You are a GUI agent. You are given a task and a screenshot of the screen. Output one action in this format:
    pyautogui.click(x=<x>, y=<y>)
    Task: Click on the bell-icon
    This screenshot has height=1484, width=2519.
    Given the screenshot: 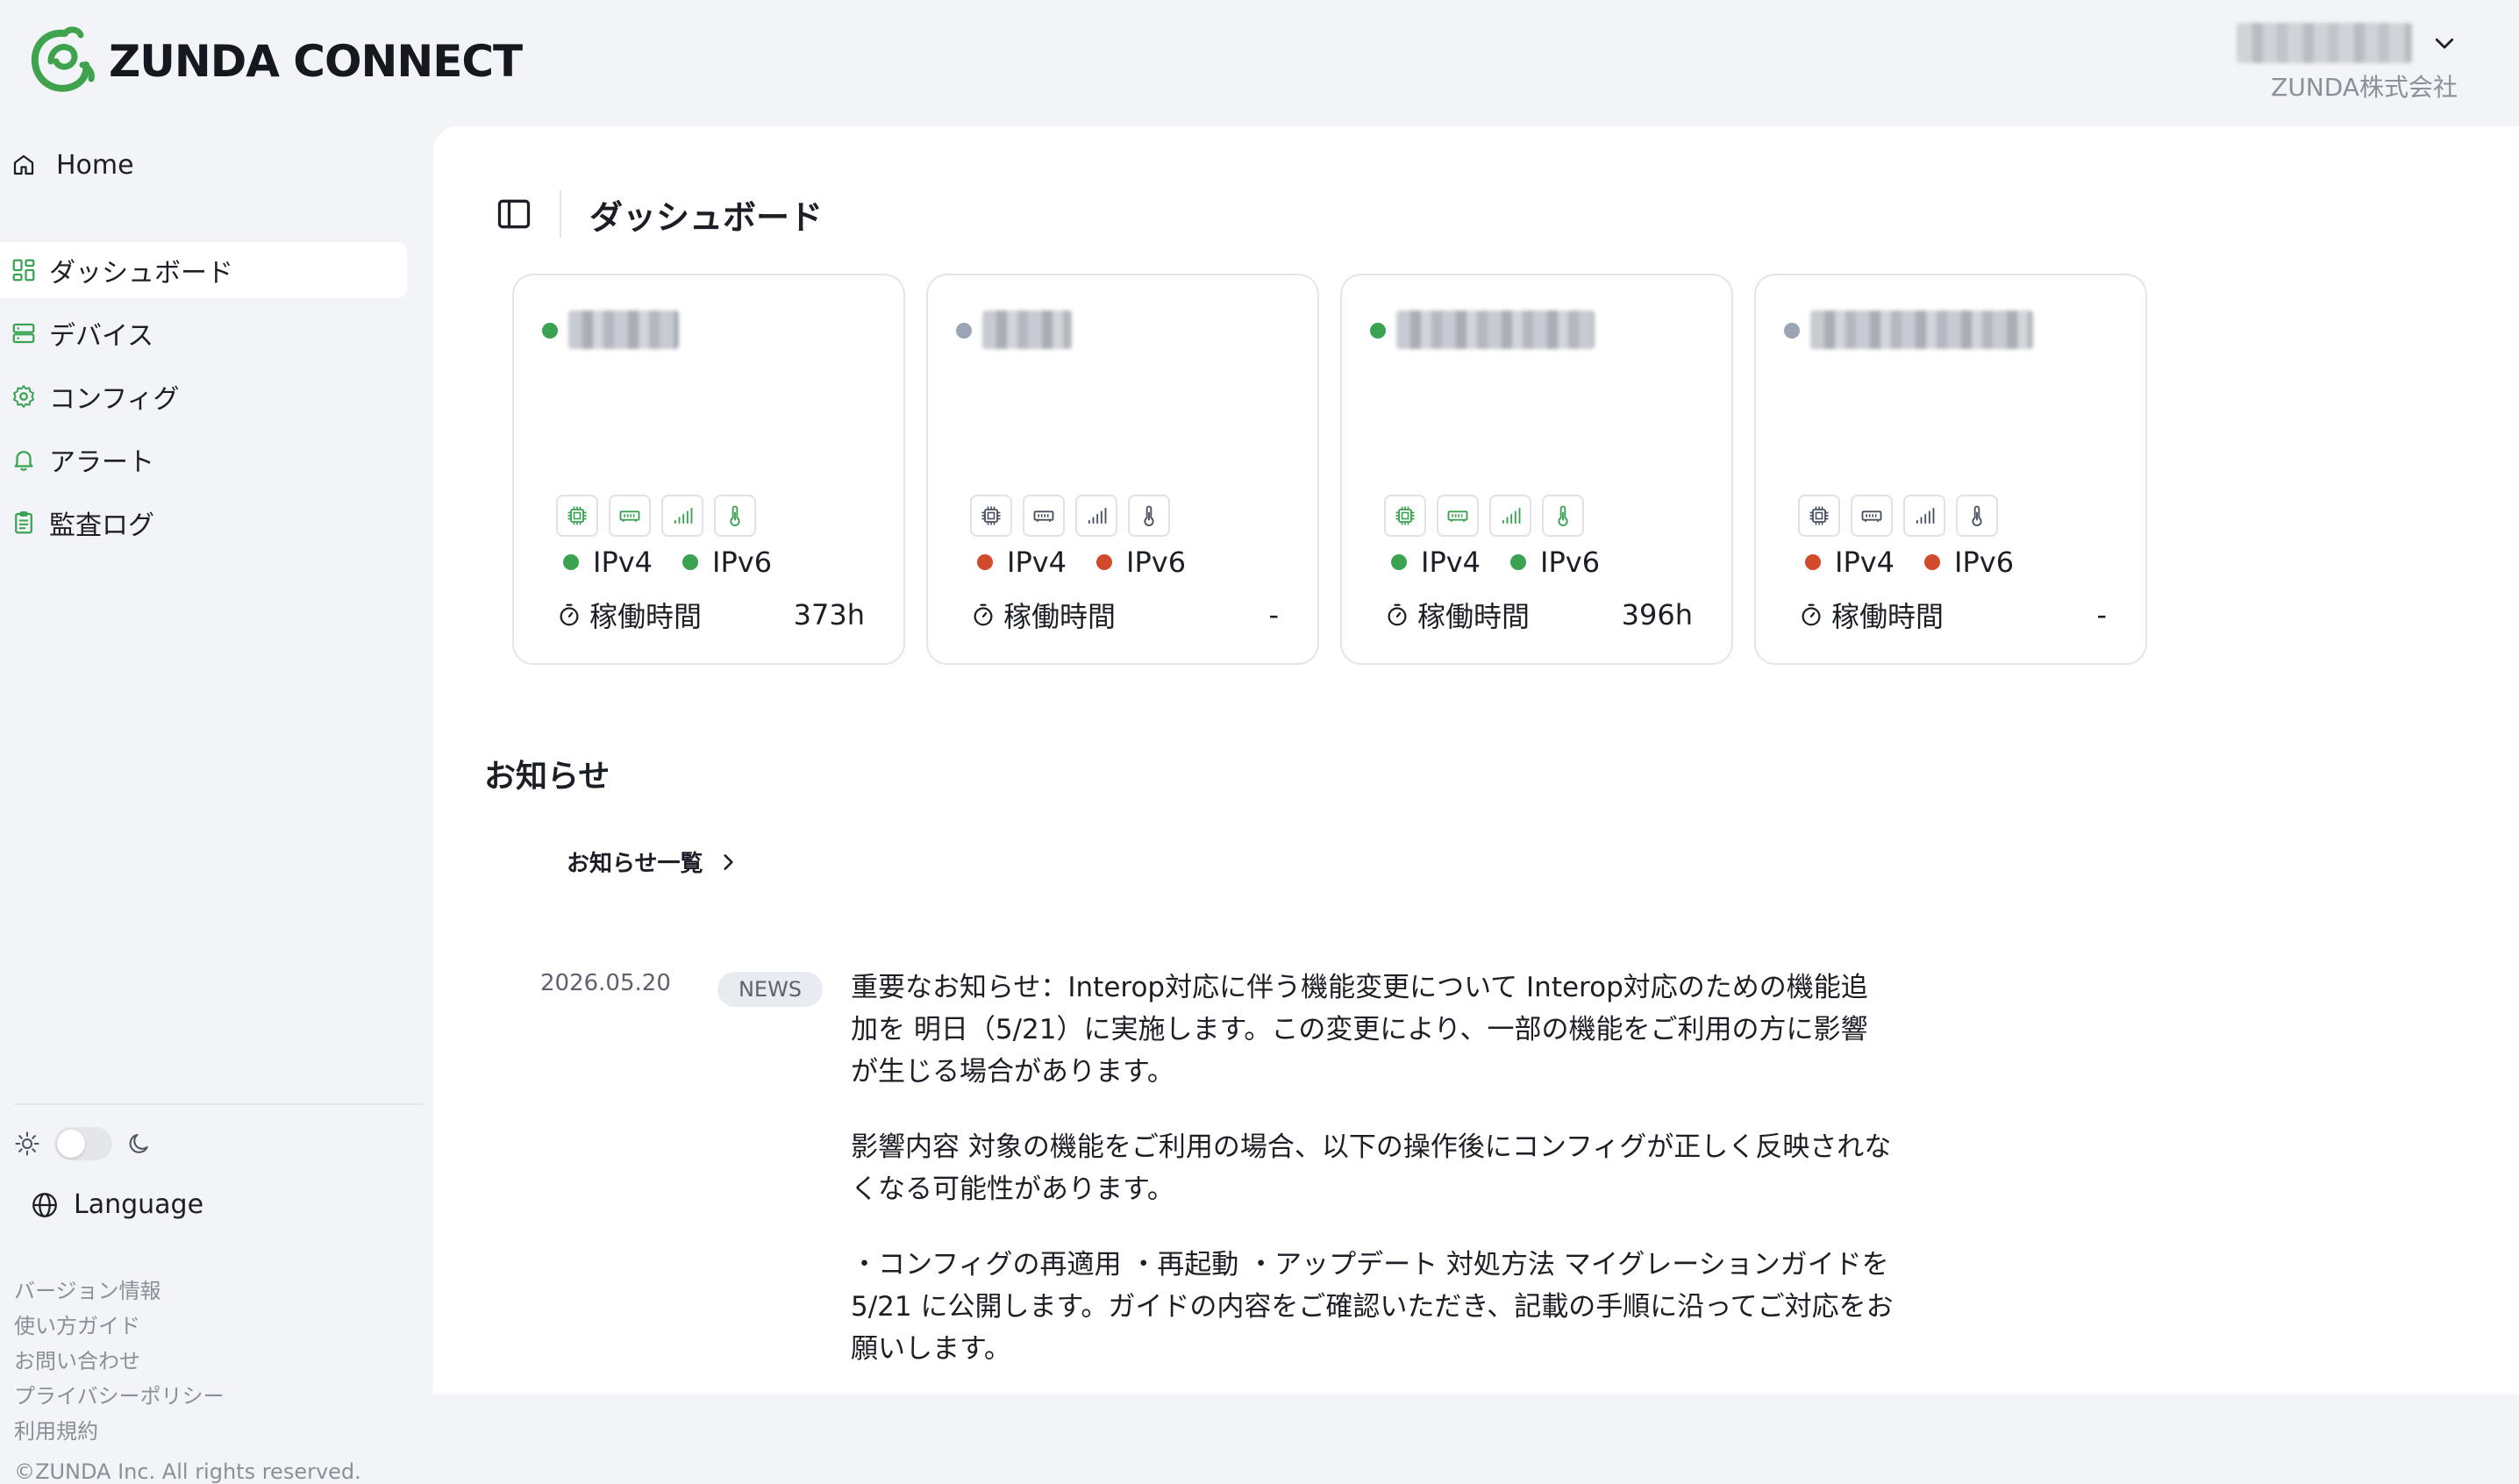 What is the action you would take?
    pyautogui.click(x=23, y=461)
    